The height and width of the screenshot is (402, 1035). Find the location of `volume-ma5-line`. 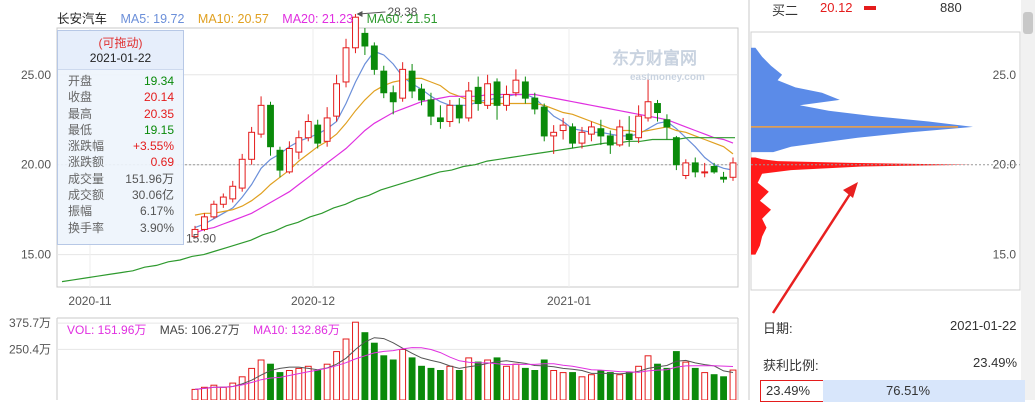

volume-ma5-line is located at coordinates (464, 363).